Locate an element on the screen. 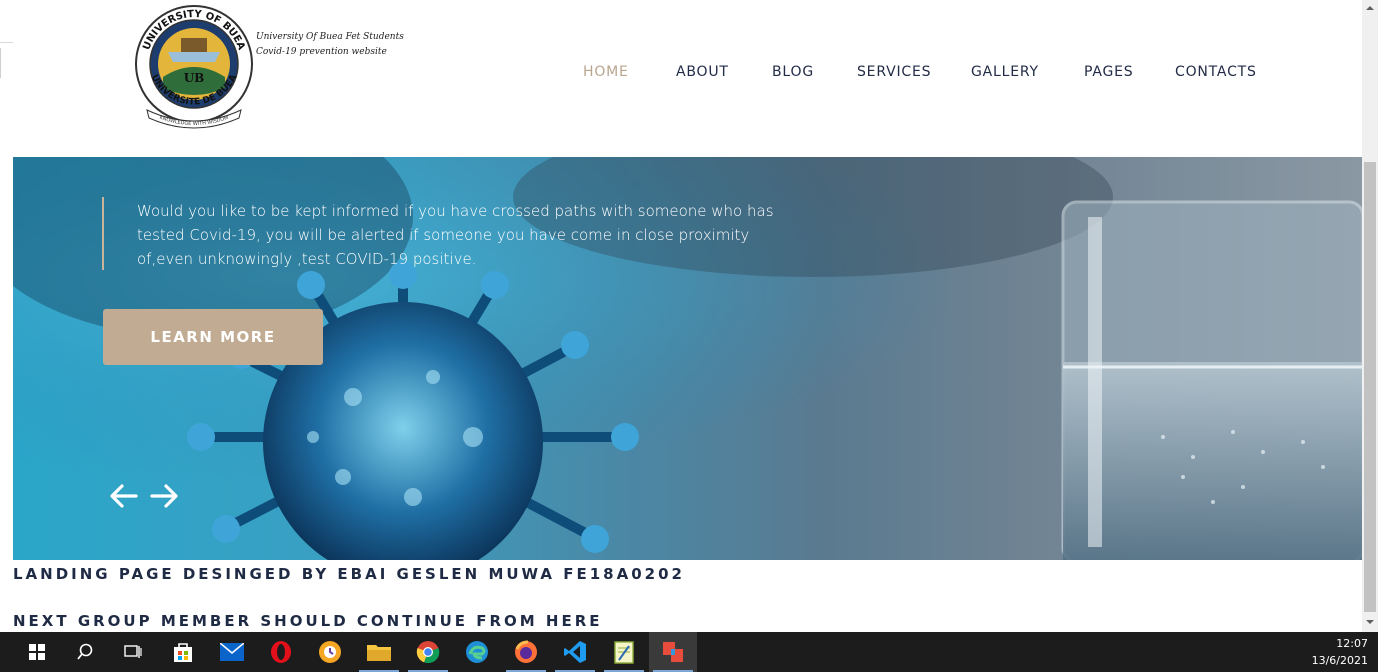 This screenshot has height=672, width=1378. vertical-scrollbar is located at coordinates (1370, 316).